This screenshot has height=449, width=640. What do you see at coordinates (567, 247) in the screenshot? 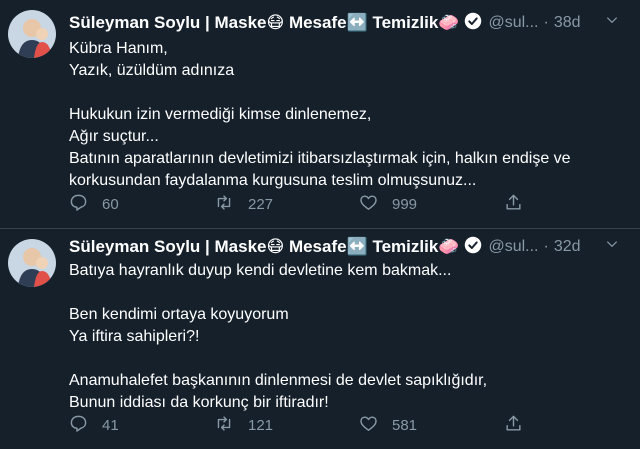
I see `timestamp: 32d` at bounding box center [567, 247].